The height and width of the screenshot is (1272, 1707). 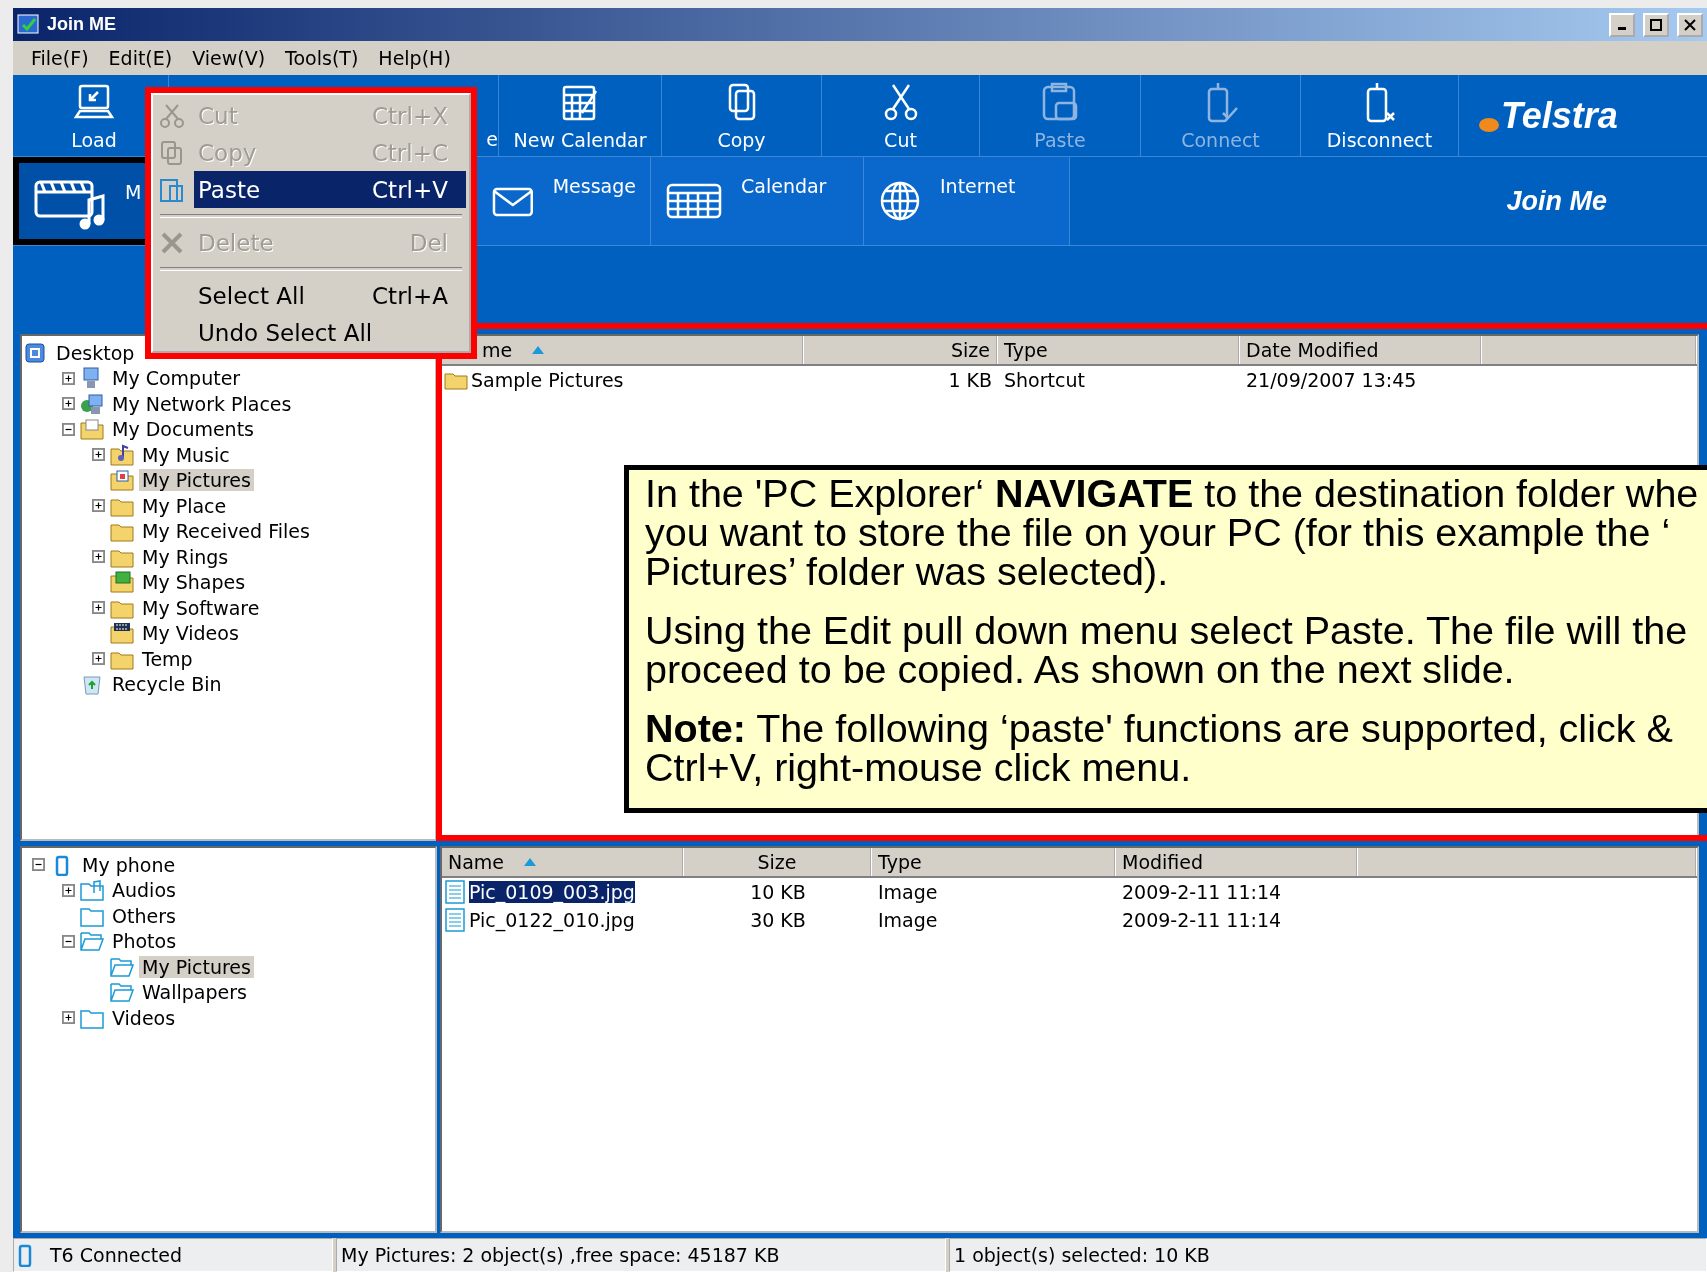 What do you see at coordinates (92, 684) in the screenshot?
I see `recycle-bin-icon` at bounding box center [92, 684].